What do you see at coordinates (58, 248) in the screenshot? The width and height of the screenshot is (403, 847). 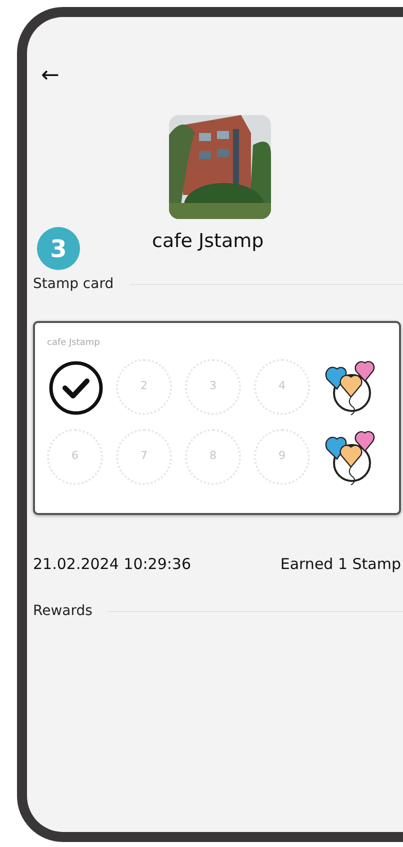 I see `step-badge: 3` at bounding box center [58, 248].